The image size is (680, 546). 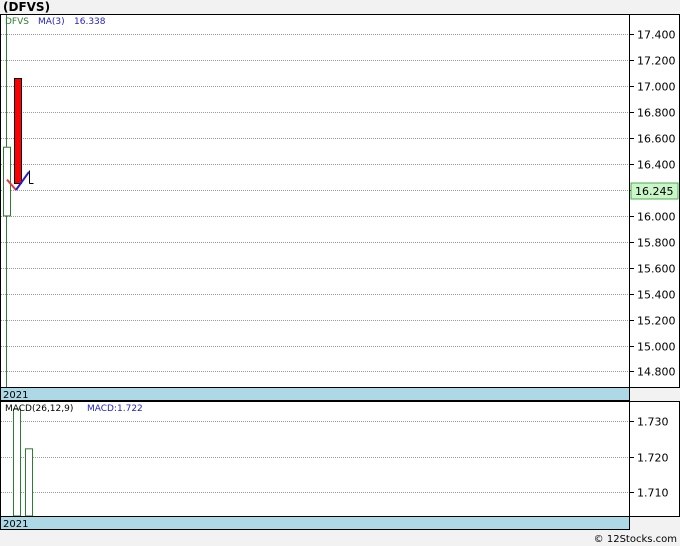 I want to click on macd-date-band, so click(x=315, y=523).